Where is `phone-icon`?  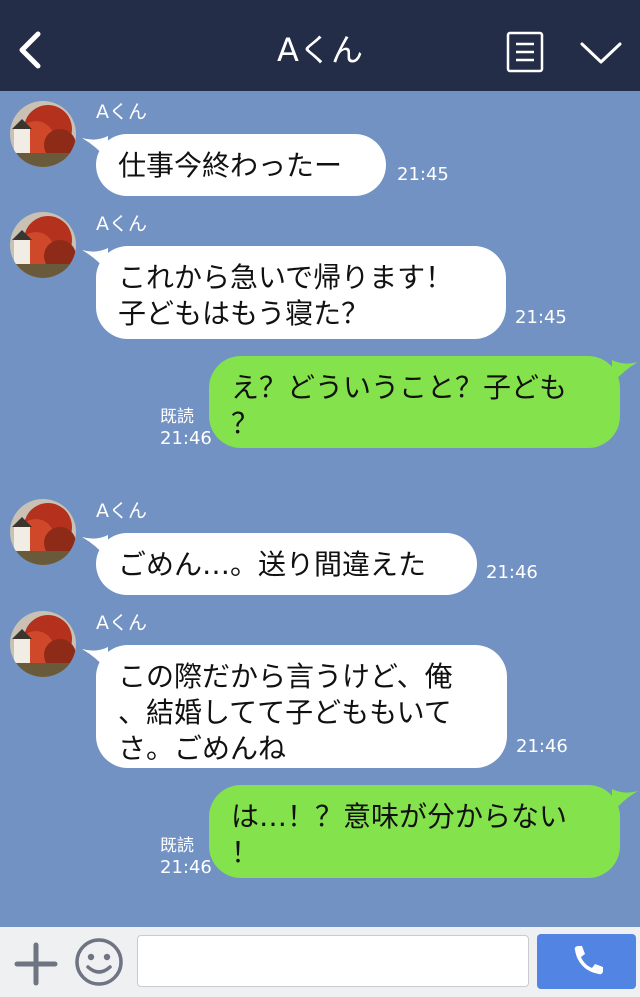
phone-icon is located at coordinates (588, 960).